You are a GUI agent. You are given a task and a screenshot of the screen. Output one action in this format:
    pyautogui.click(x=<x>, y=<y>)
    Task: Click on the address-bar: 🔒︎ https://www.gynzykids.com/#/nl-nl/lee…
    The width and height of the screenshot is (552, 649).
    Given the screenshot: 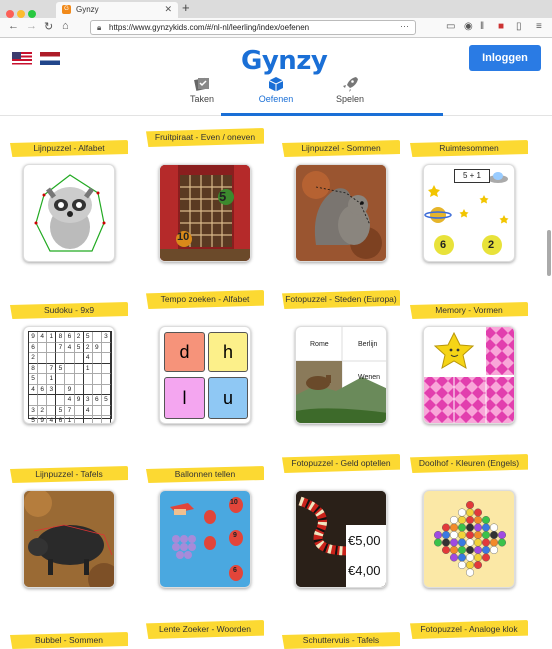 What is the action you would take?
    pyautogui.click(x=253, y=27)
    